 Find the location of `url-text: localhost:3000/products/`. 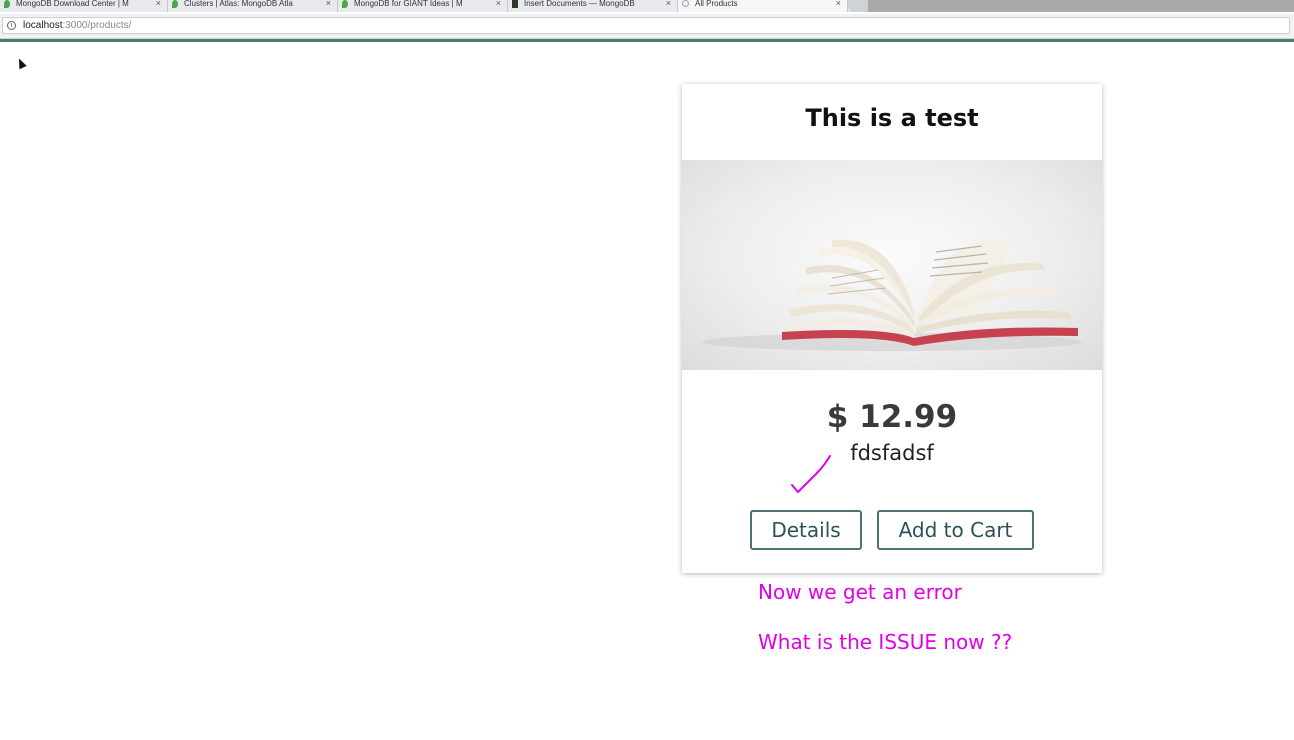

url-text: localhost:3000/products/ is located at coordinates (77, 25).